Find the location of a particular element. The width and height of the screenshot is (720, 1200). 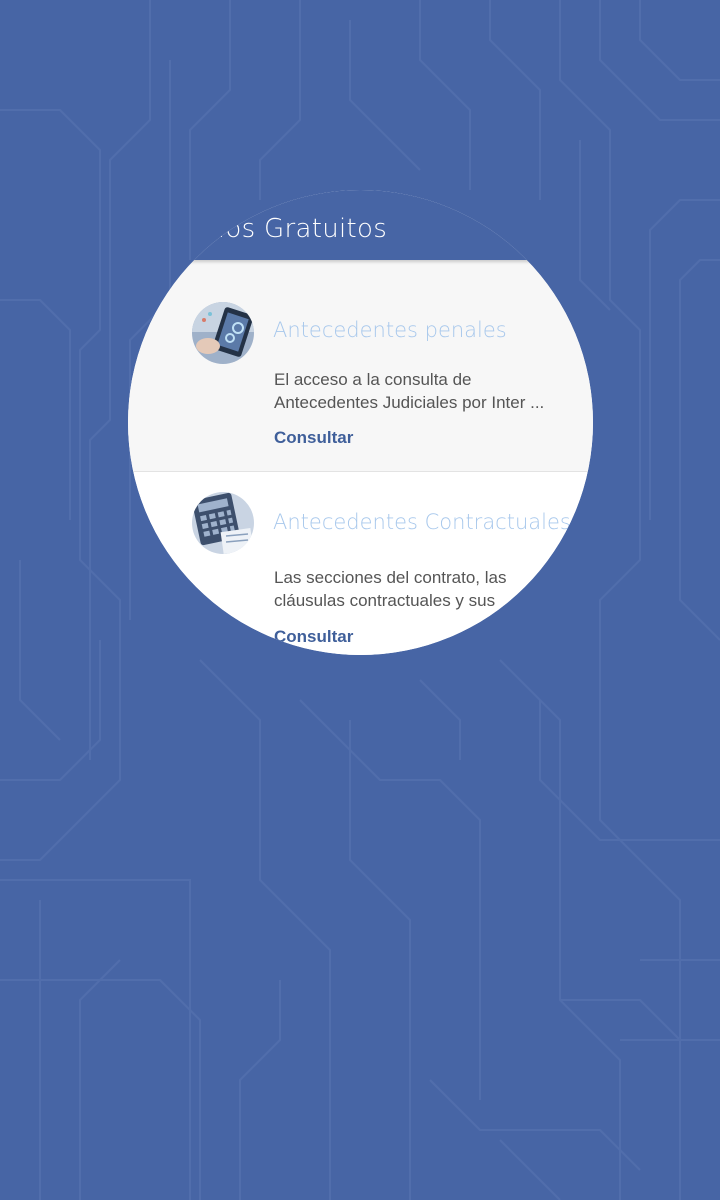

description-line: El acceso a la consulta de is located at coordinates (373, 379).